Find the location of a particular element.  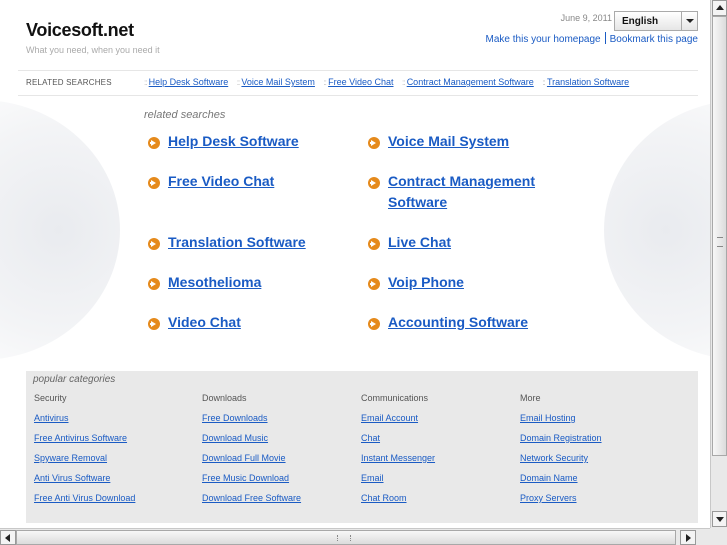

make-homepage-link: Make this your homepage is located at coordinates (543, 39).